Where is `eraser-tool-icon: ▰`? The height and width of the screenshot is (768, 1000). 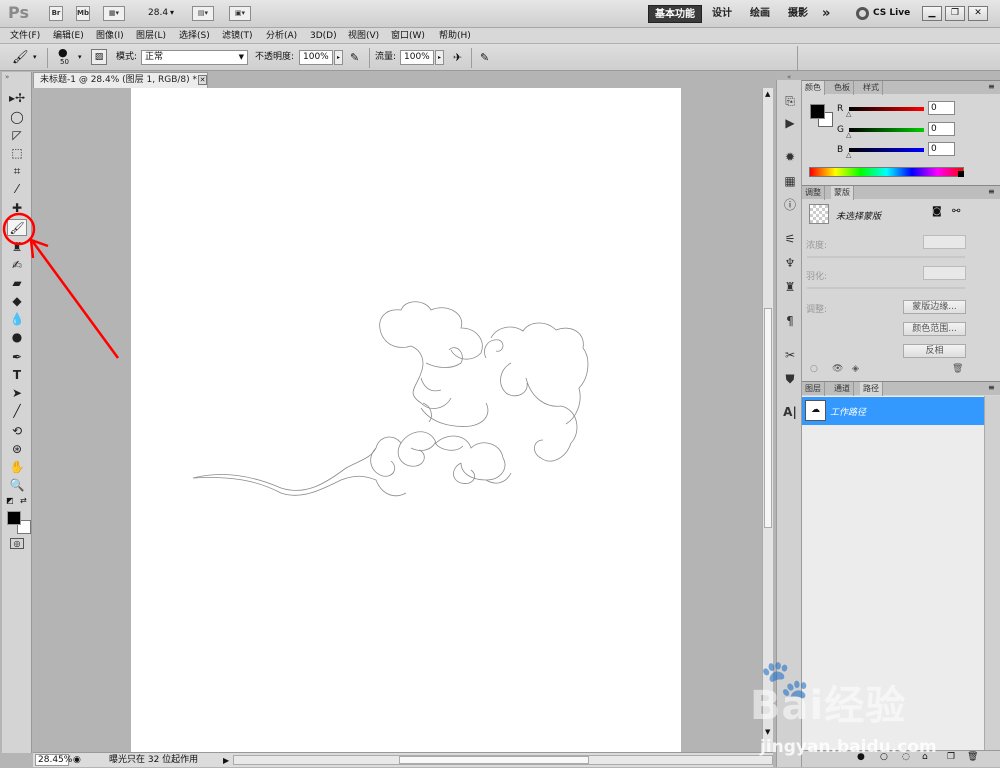
eraser-tool-icon: ▰ is located at coordinates (17, 283).